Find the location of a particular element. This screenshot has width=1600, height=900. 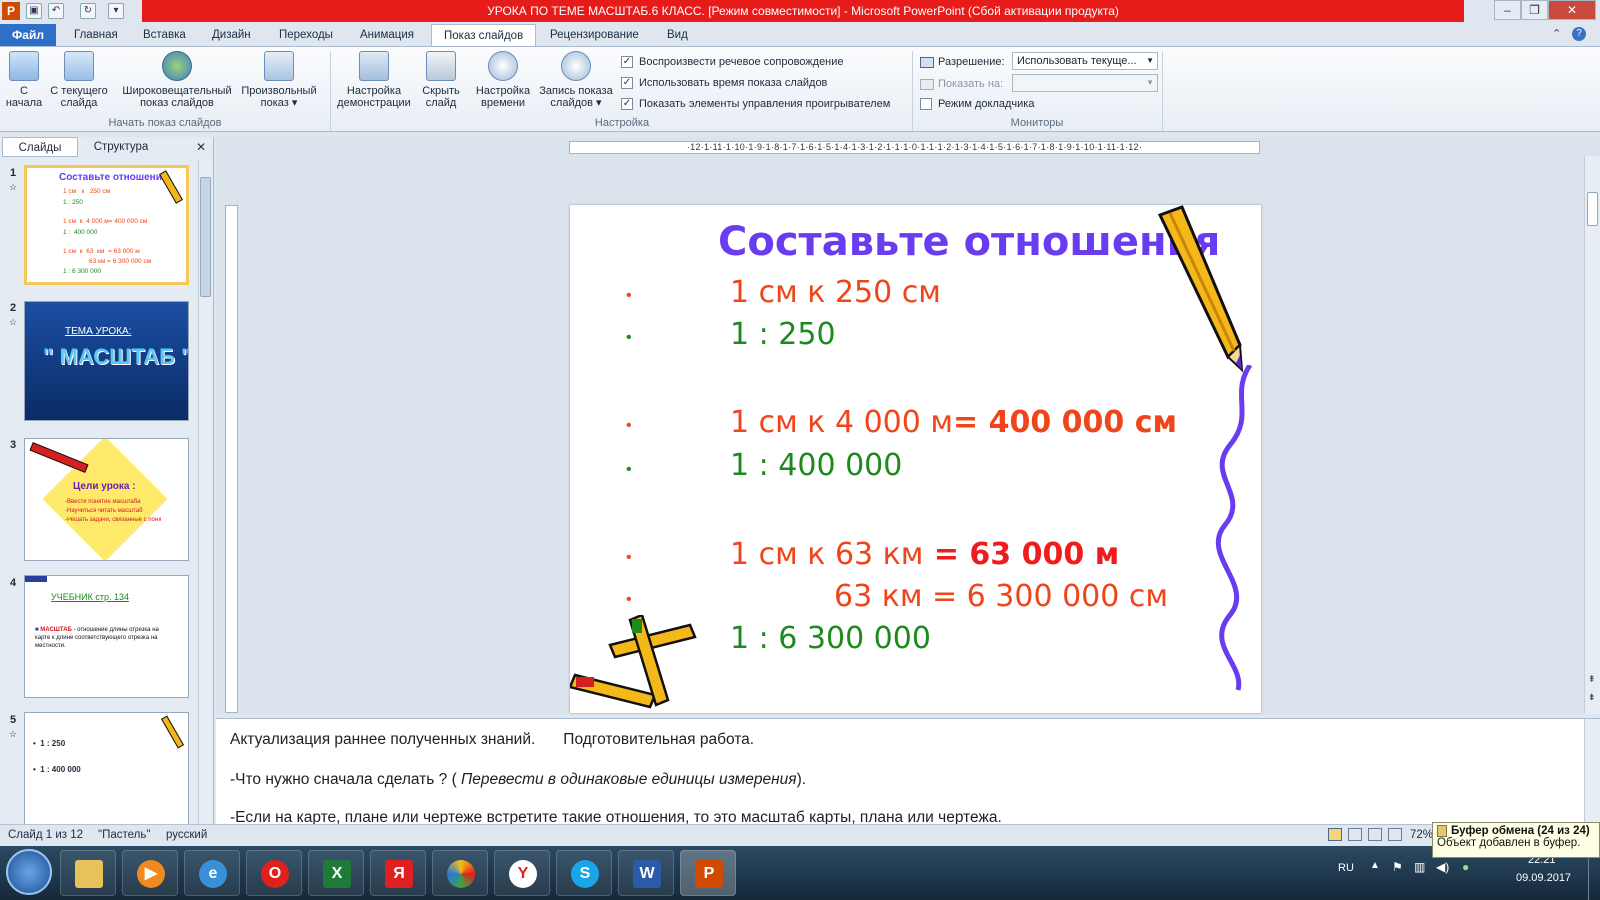

thumb-title: " МАСШТАБ " is located at coordinates (116, 356).